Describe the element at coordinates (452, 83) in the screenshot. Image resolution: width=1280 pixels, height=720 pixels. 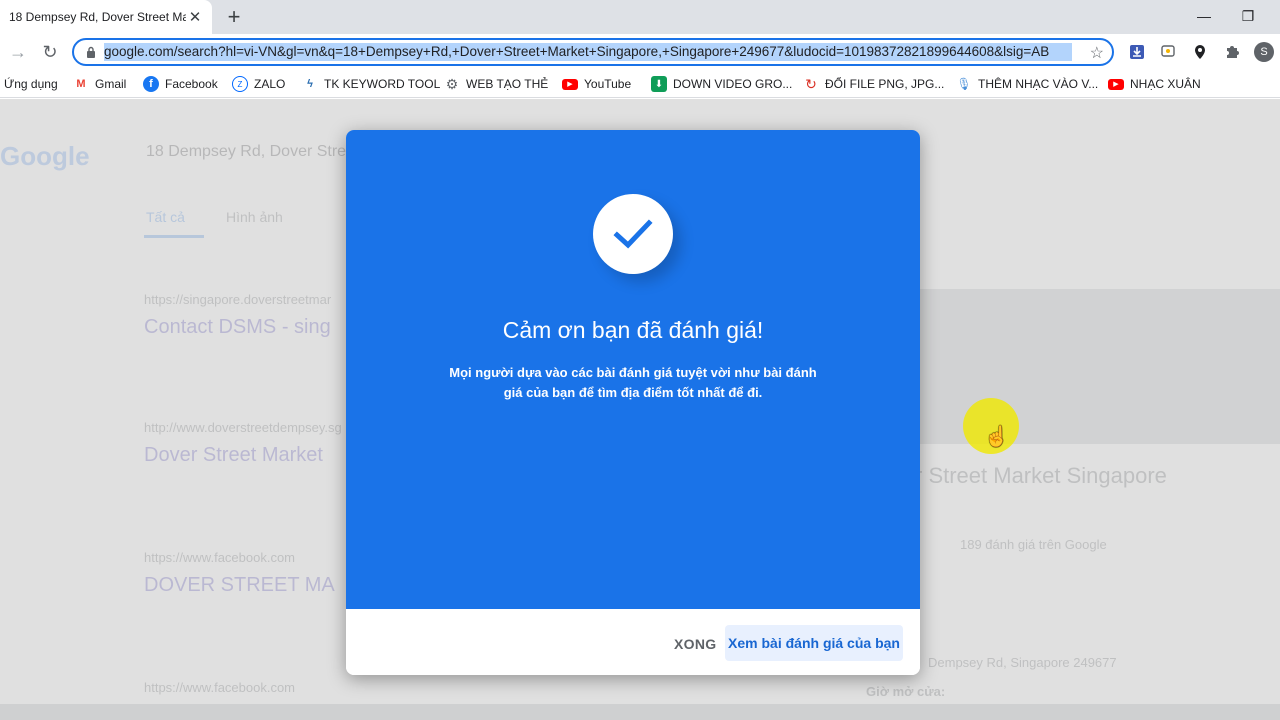
I see `gear-icon: ⚙` at that location.